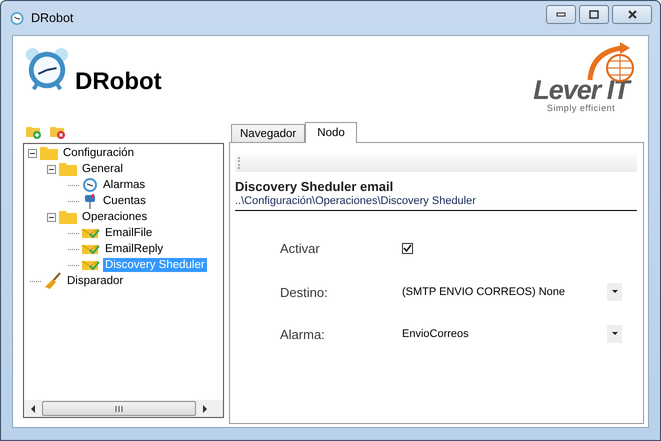  Describe the element at coordinates (58, 132) in the screenshot. I see `delete-folder-icon` at that location.